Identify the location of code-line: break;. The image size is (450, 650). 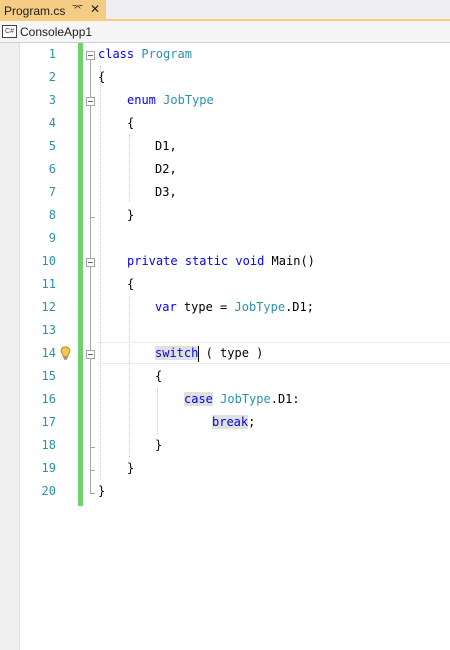
(233, 422).